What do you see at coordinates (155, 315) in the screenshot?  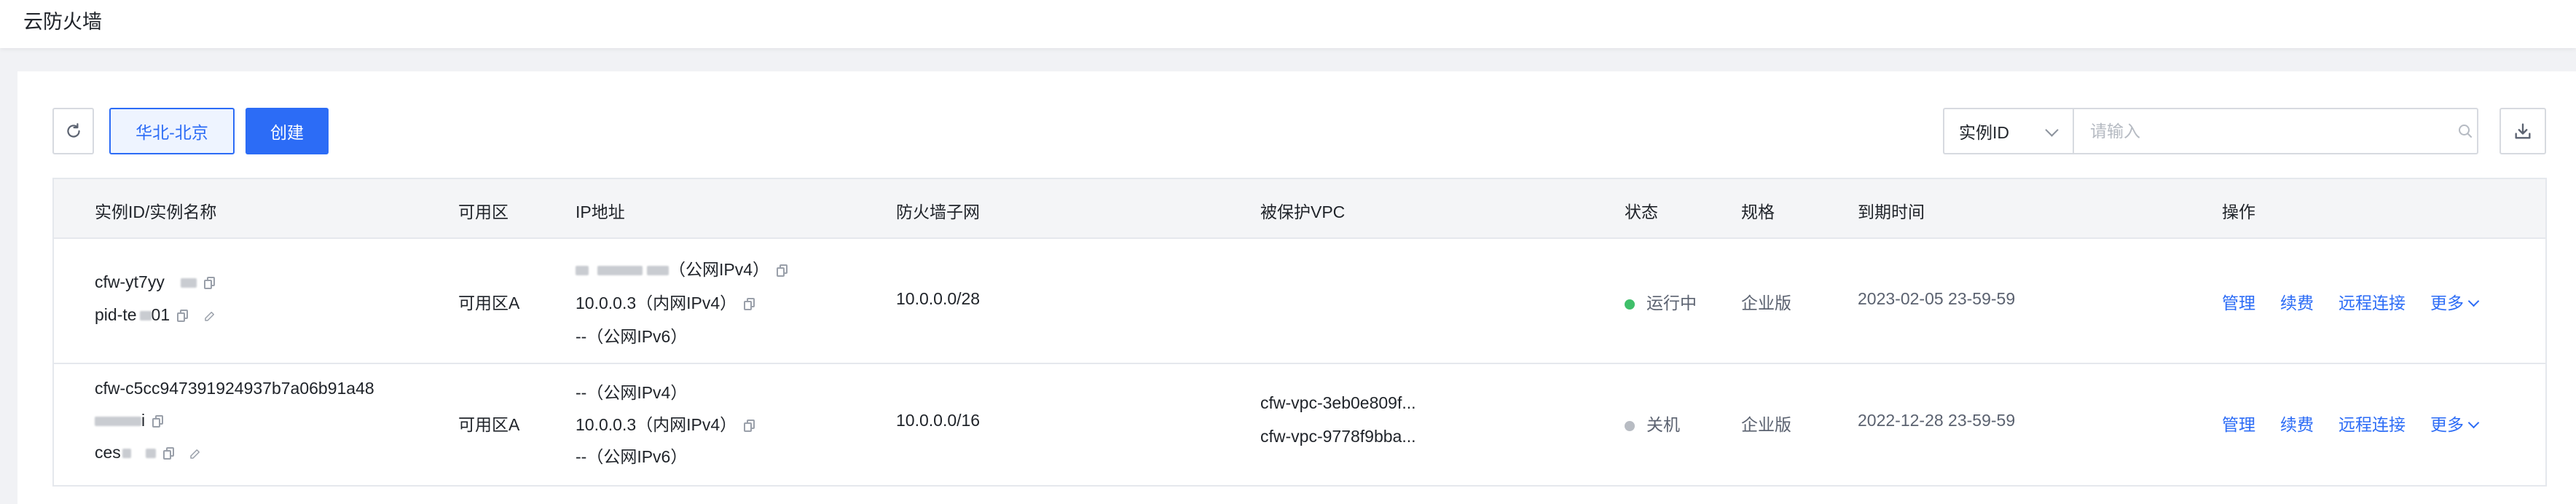 I see `instance-name: pid-te 01` at bounding box center [155, 315].